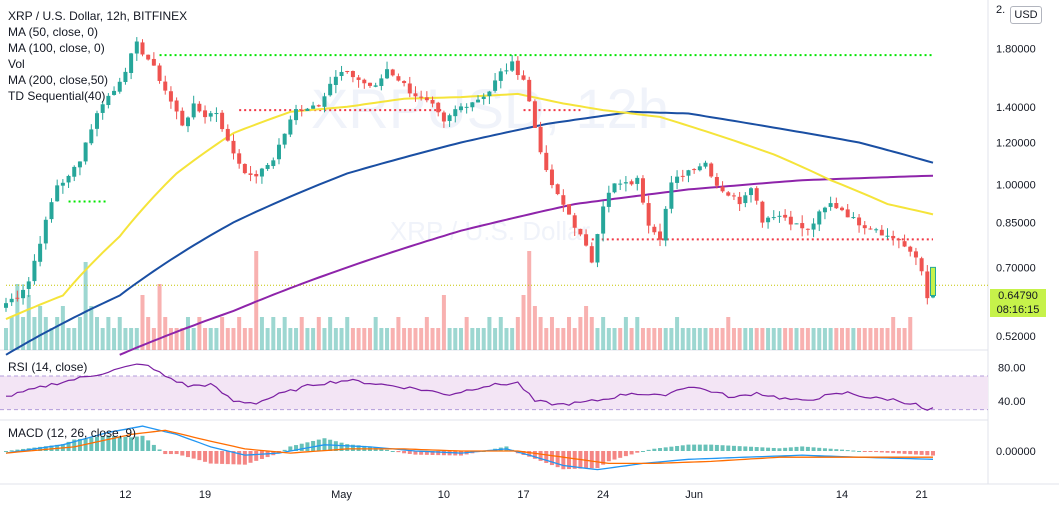 This screenshot has height=506, width=1059. What do you see at coordinates (1016, 186) in the screenshot?
I see `price-tick-label: 1.00000` at bounding box center [1016, 186].